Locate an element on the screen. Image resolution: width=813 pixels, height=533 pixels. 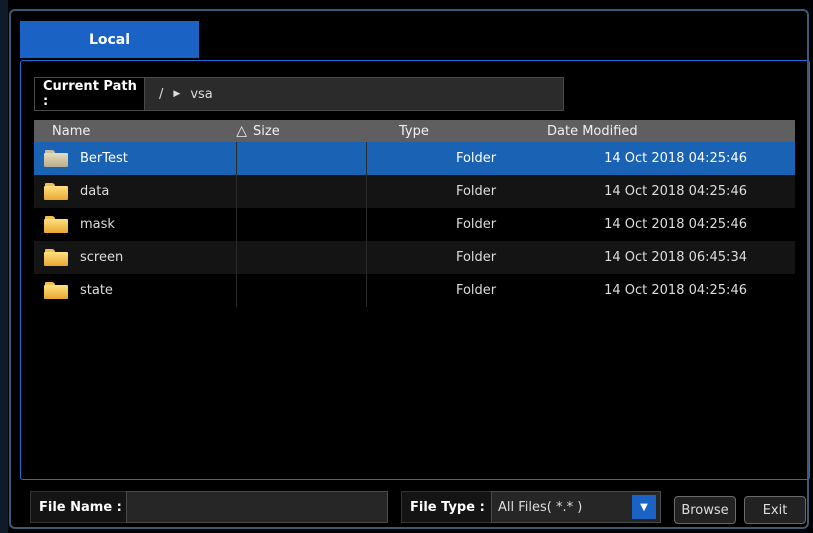
file-name-label: File Name : is located at coordinates (78, 507).